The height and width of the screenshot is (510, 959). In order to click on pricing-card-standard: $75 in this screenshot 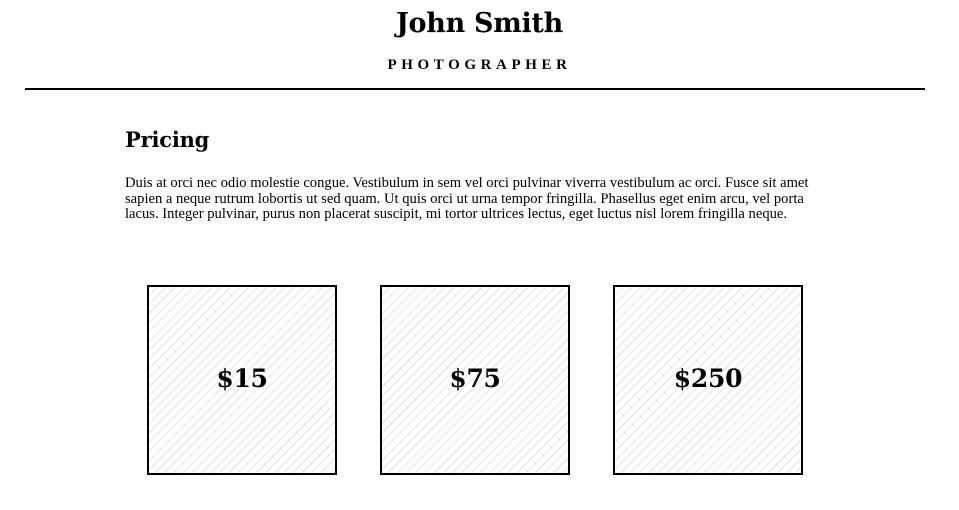, I will do `click(475, 380)`.